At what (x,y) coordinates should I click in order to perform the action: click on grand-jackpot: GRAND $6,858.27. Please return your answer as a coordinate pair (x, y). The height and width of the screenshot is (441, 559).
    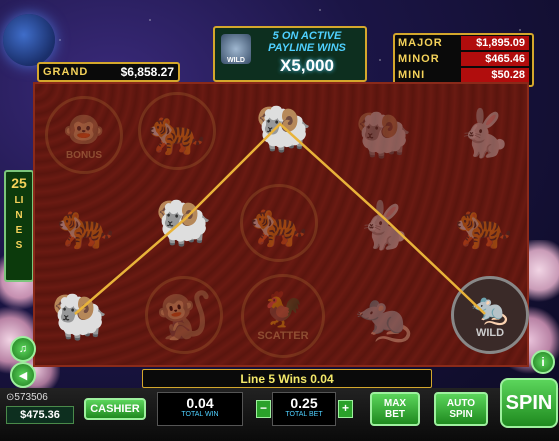
    Looking at the image, I should click on (108, 72).